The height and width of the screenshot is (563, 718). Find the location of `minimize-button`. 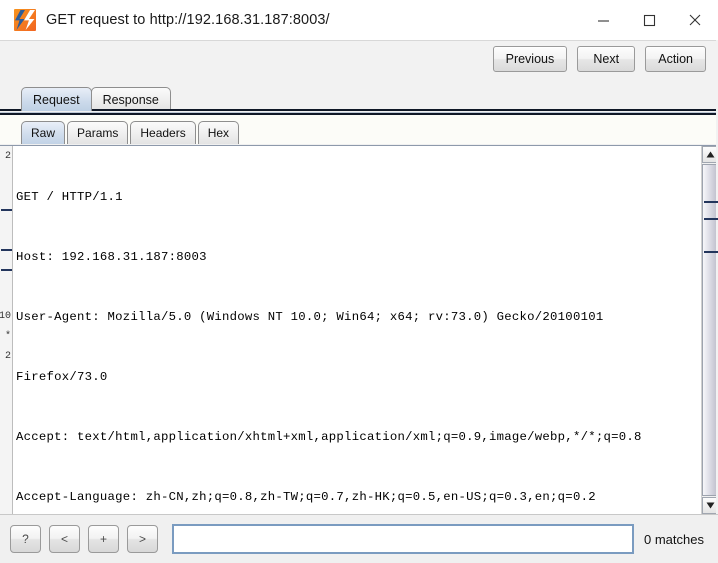

minimize-button is located at coordinates (603, 20).